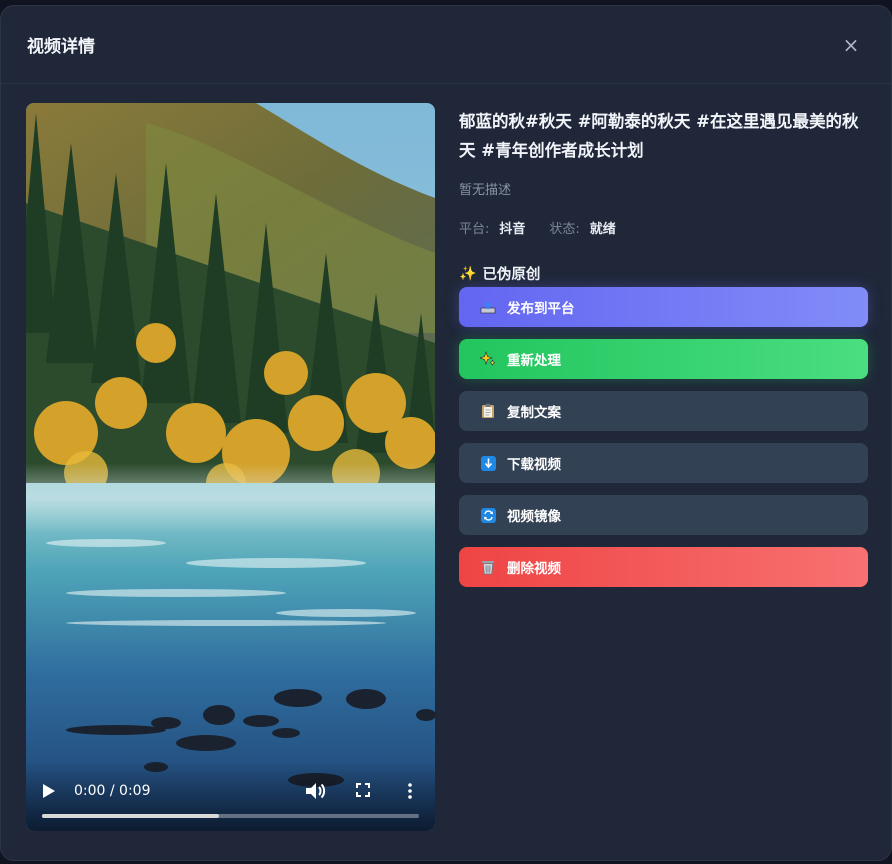 The image size is (892, 864). What do you see at coordinates (488, 307) in the screenshot?
I see `tray-upload-icon` at bounding box center [488, 307].